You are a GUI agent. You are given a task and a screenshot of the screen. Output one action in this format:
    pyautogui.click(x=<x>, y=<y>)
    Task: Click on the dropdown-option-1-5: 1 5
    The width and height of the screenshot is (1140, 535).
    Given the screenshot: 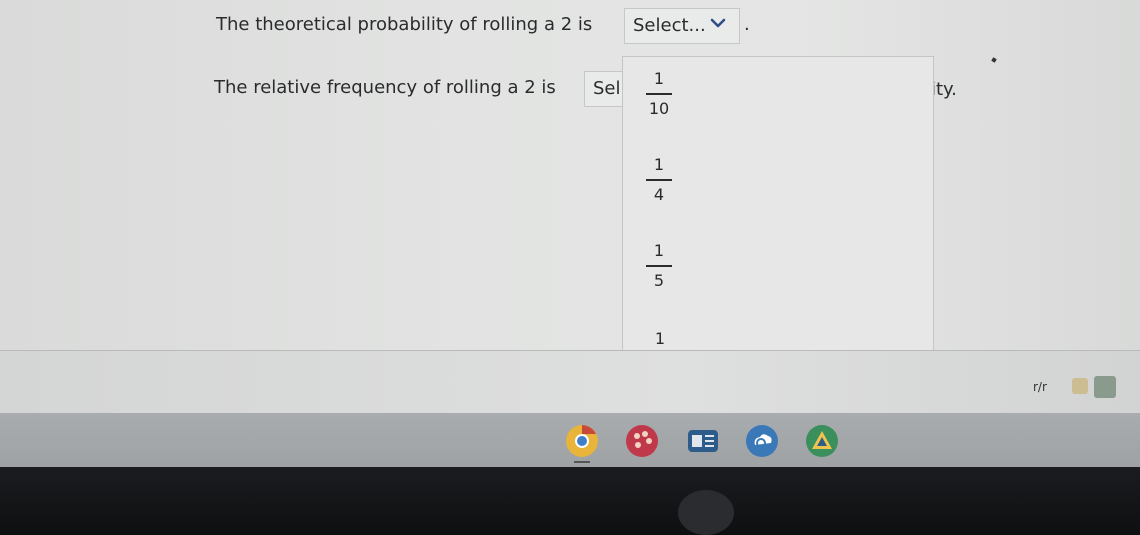 What is the action you would take?
    pyautogui.click(x=778, y=266)
    